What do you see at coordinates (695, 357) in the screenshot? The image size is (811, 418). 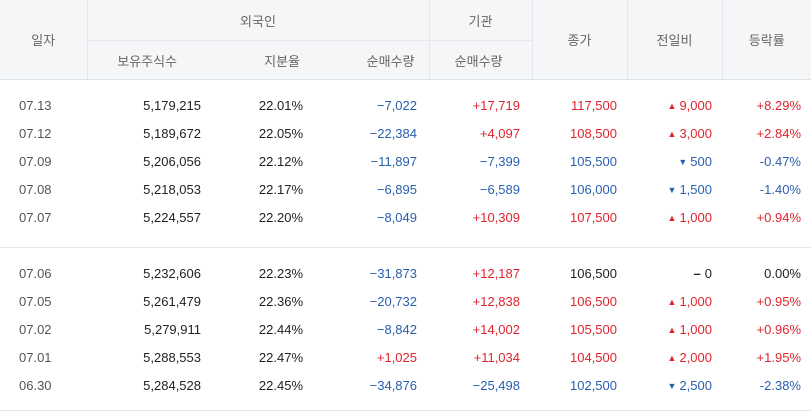 I see `change-value: 2,000` at bounding box center [695, 357].